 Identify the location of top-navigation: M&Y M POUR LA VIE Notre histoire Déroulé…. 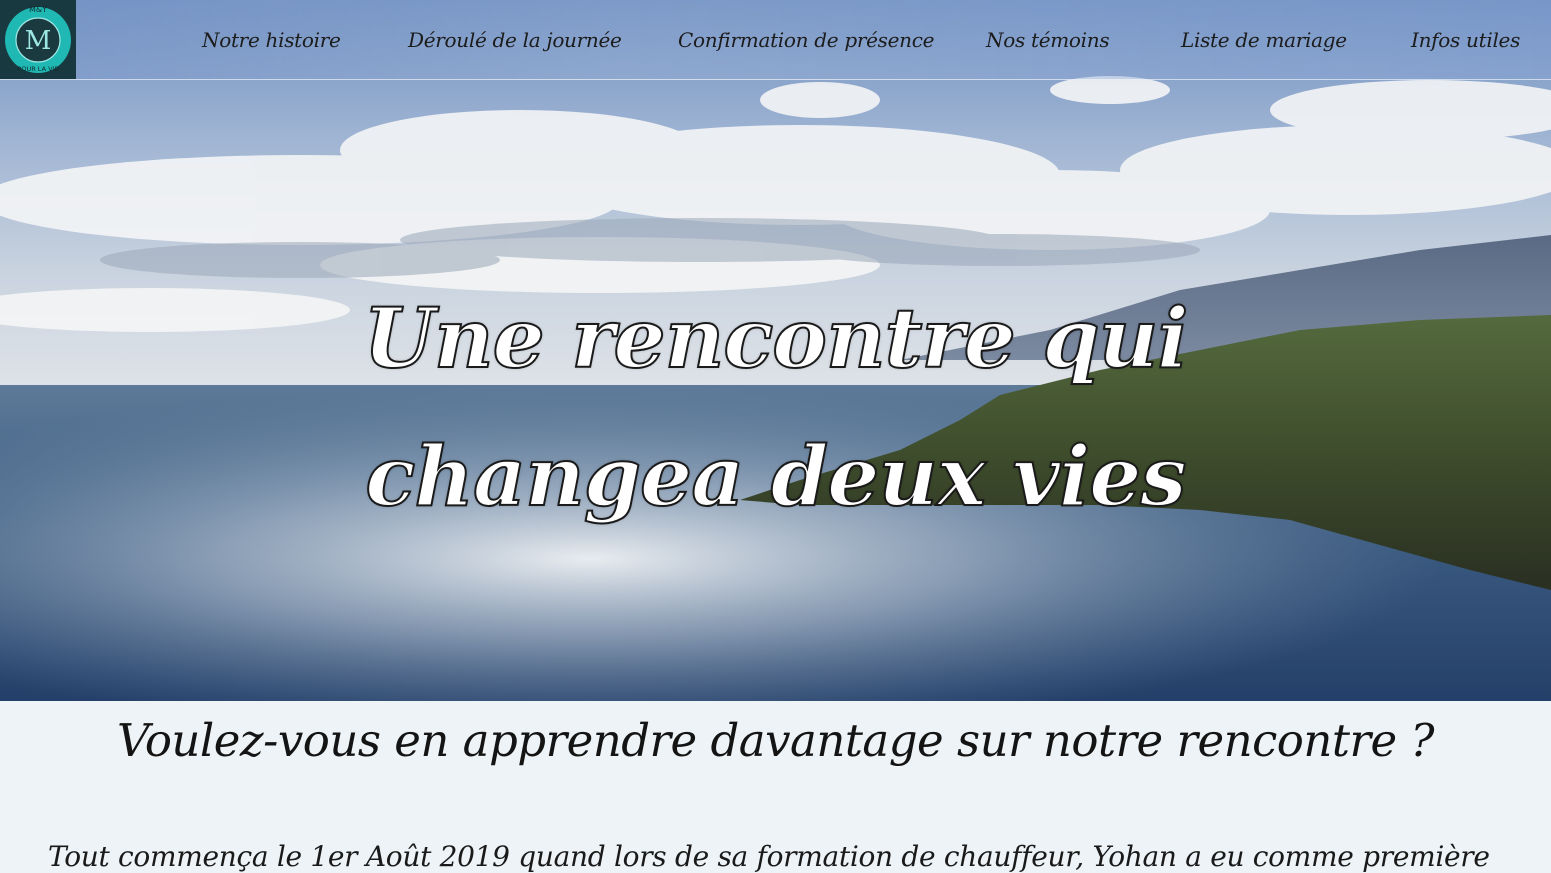
(775, 40).